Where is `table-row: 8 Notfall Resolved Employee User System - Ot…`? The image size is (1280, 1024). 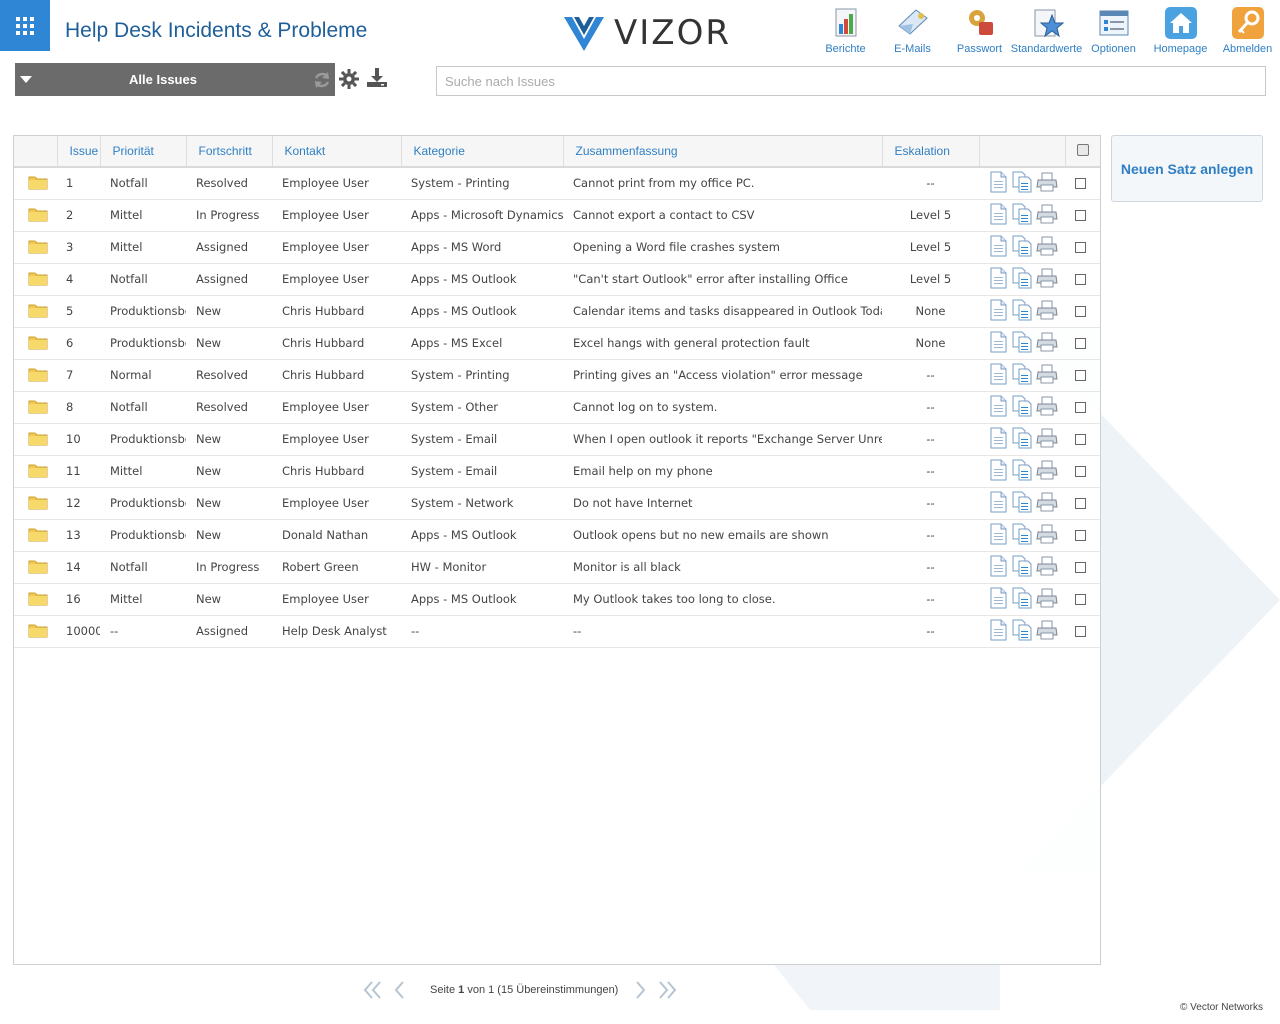
table-row: 8 Notfall Resolved Employee User System - Ot… is located at coordinates (557, 407).